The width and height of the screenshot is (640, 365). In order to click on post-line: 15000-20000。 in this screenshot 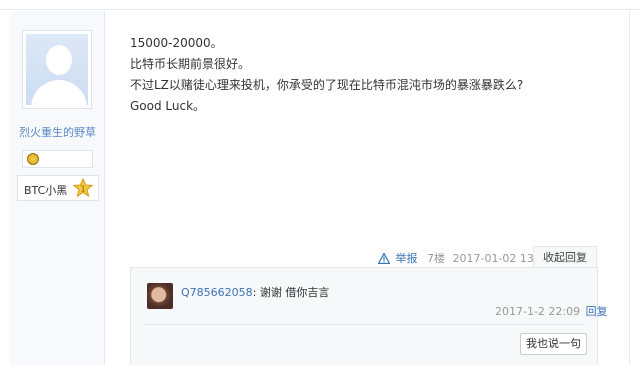, I will do `click(176, 43)`.